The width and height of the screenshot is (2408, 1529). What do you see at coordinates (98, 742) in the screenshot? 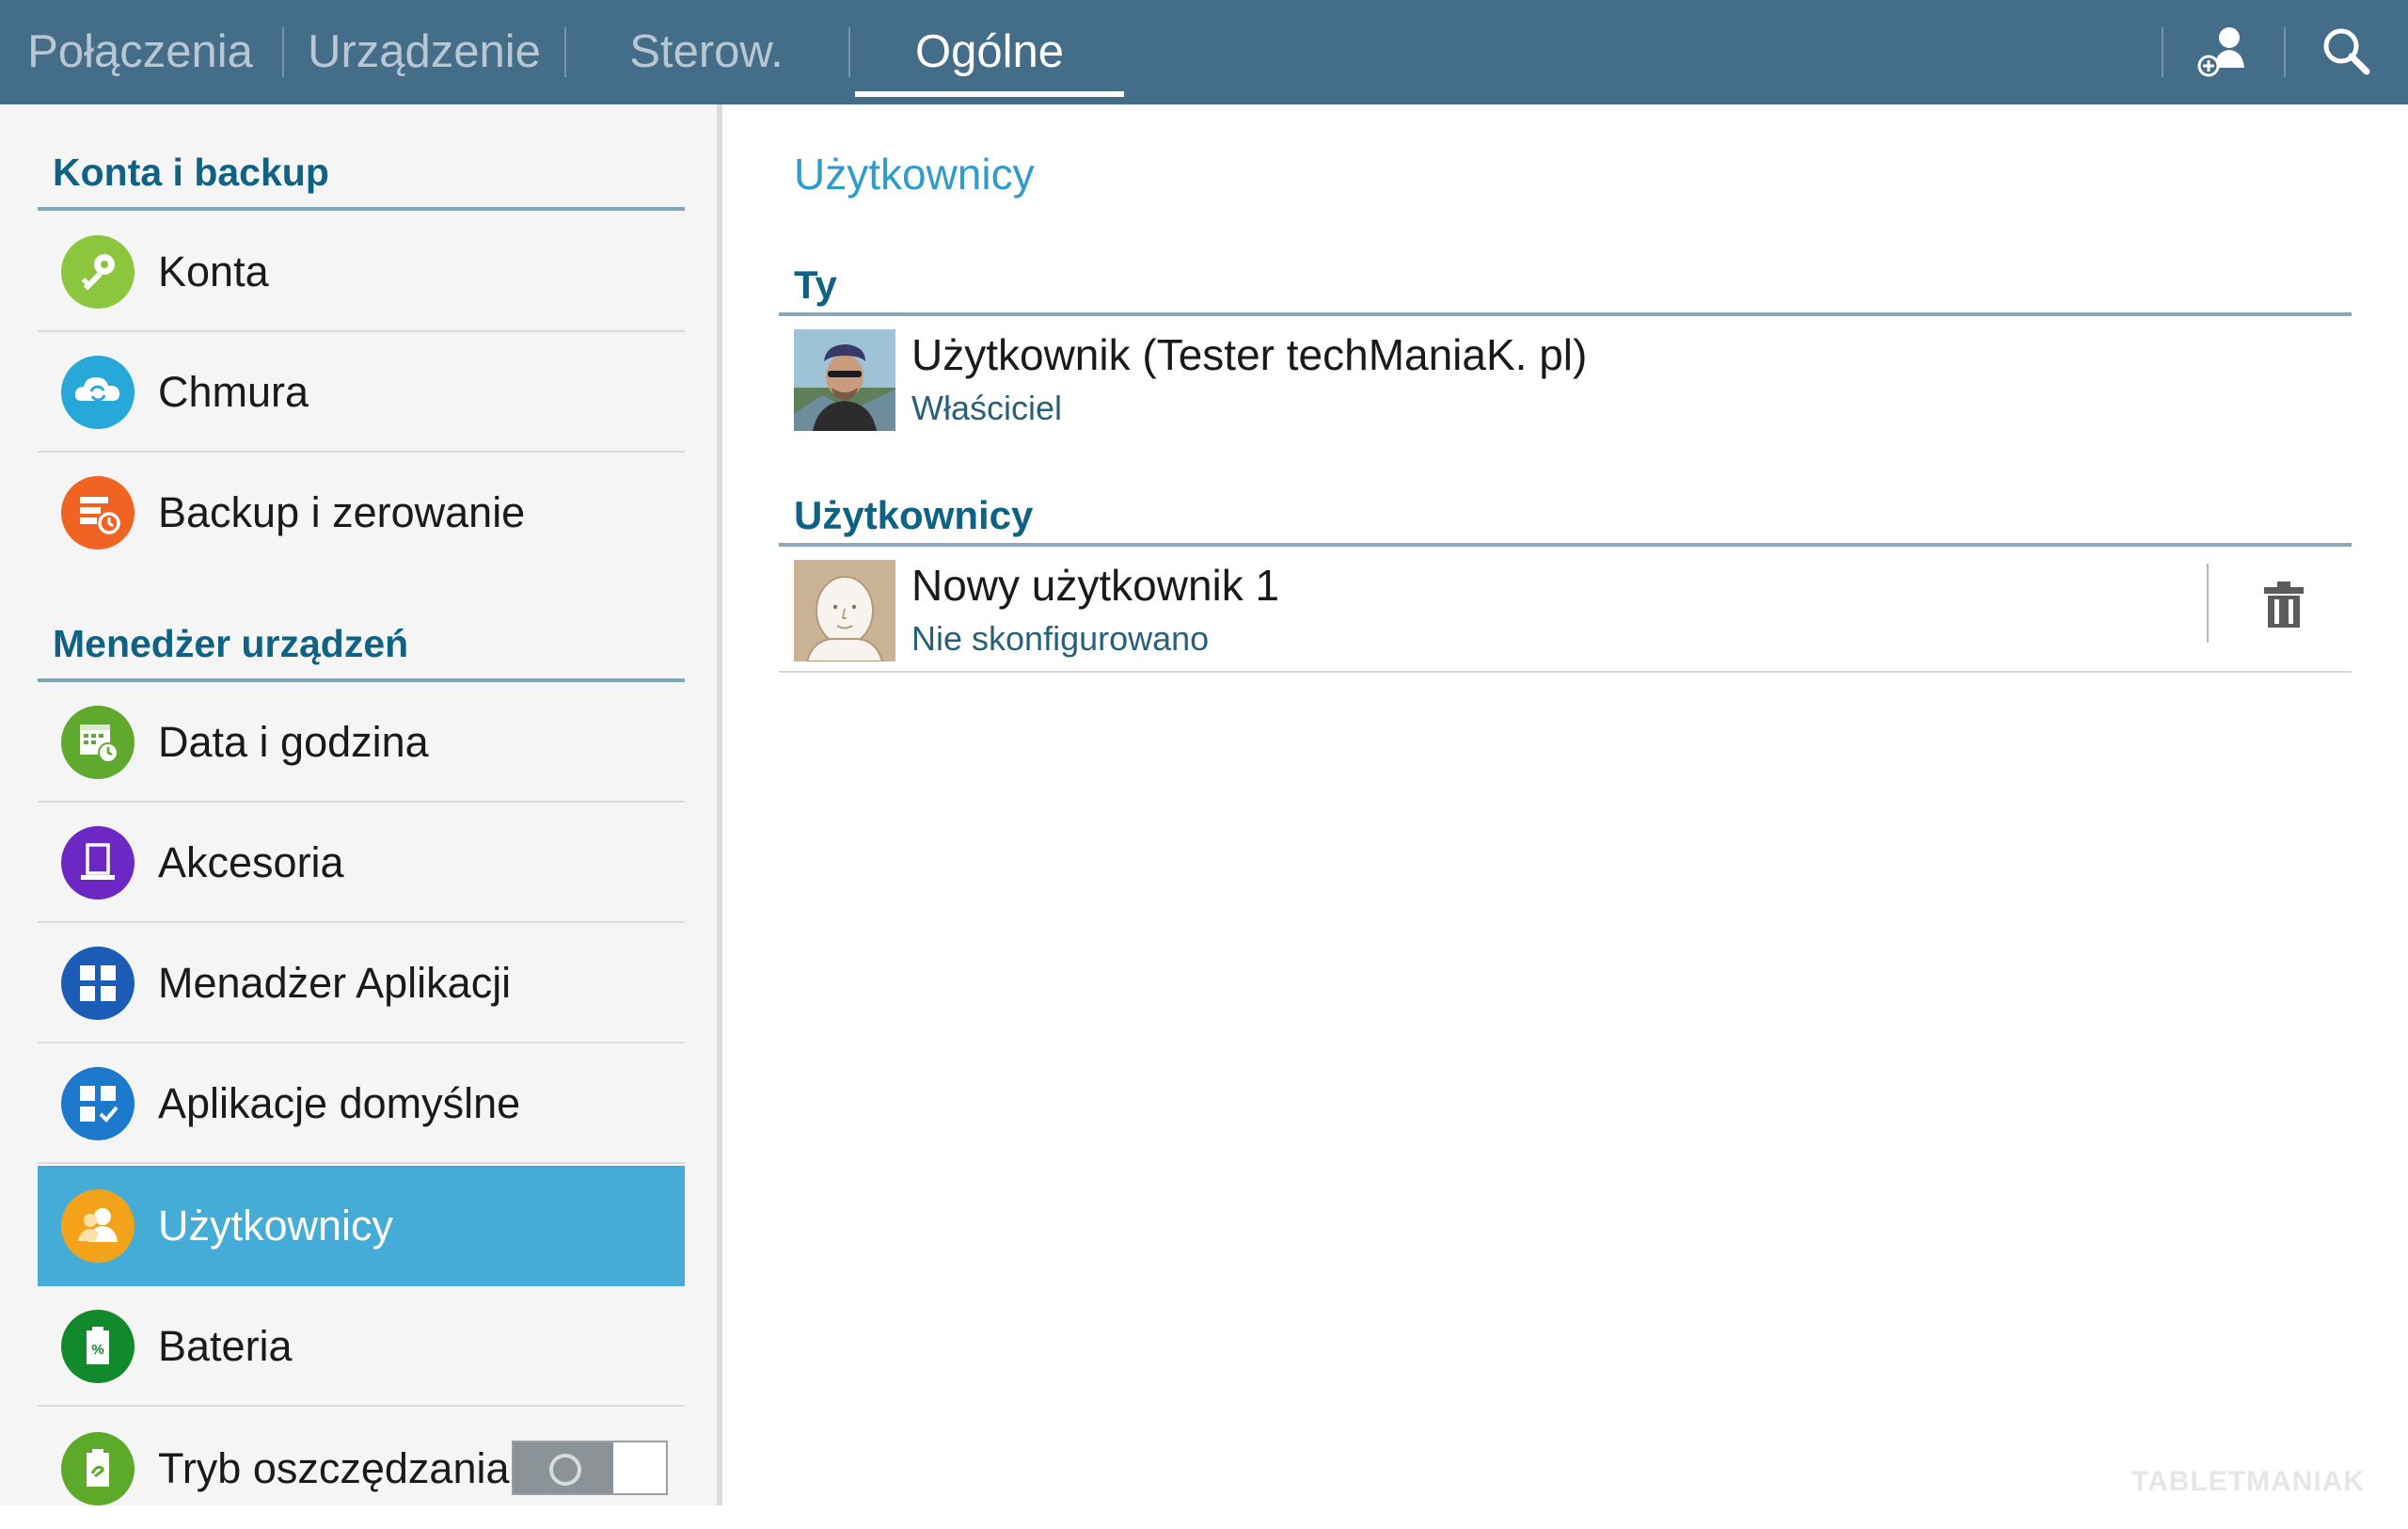
I see `calendar-clock-icon` at bounding box center [98, 742].